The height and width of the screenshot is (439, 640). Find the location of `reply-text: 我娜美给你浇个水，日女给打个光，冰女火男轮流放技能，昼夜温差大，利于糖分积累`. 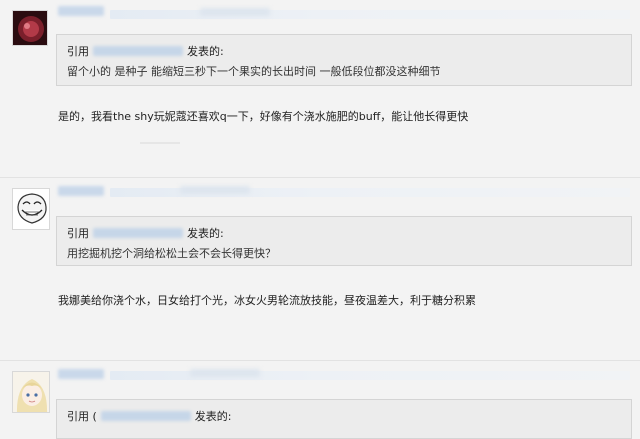

reply-text: 我娜美给你浇个水，日女给打个光，冰女火男轮流放技能，昼夜温差大，利于糖分积累 is located at coordinates (267, 300).